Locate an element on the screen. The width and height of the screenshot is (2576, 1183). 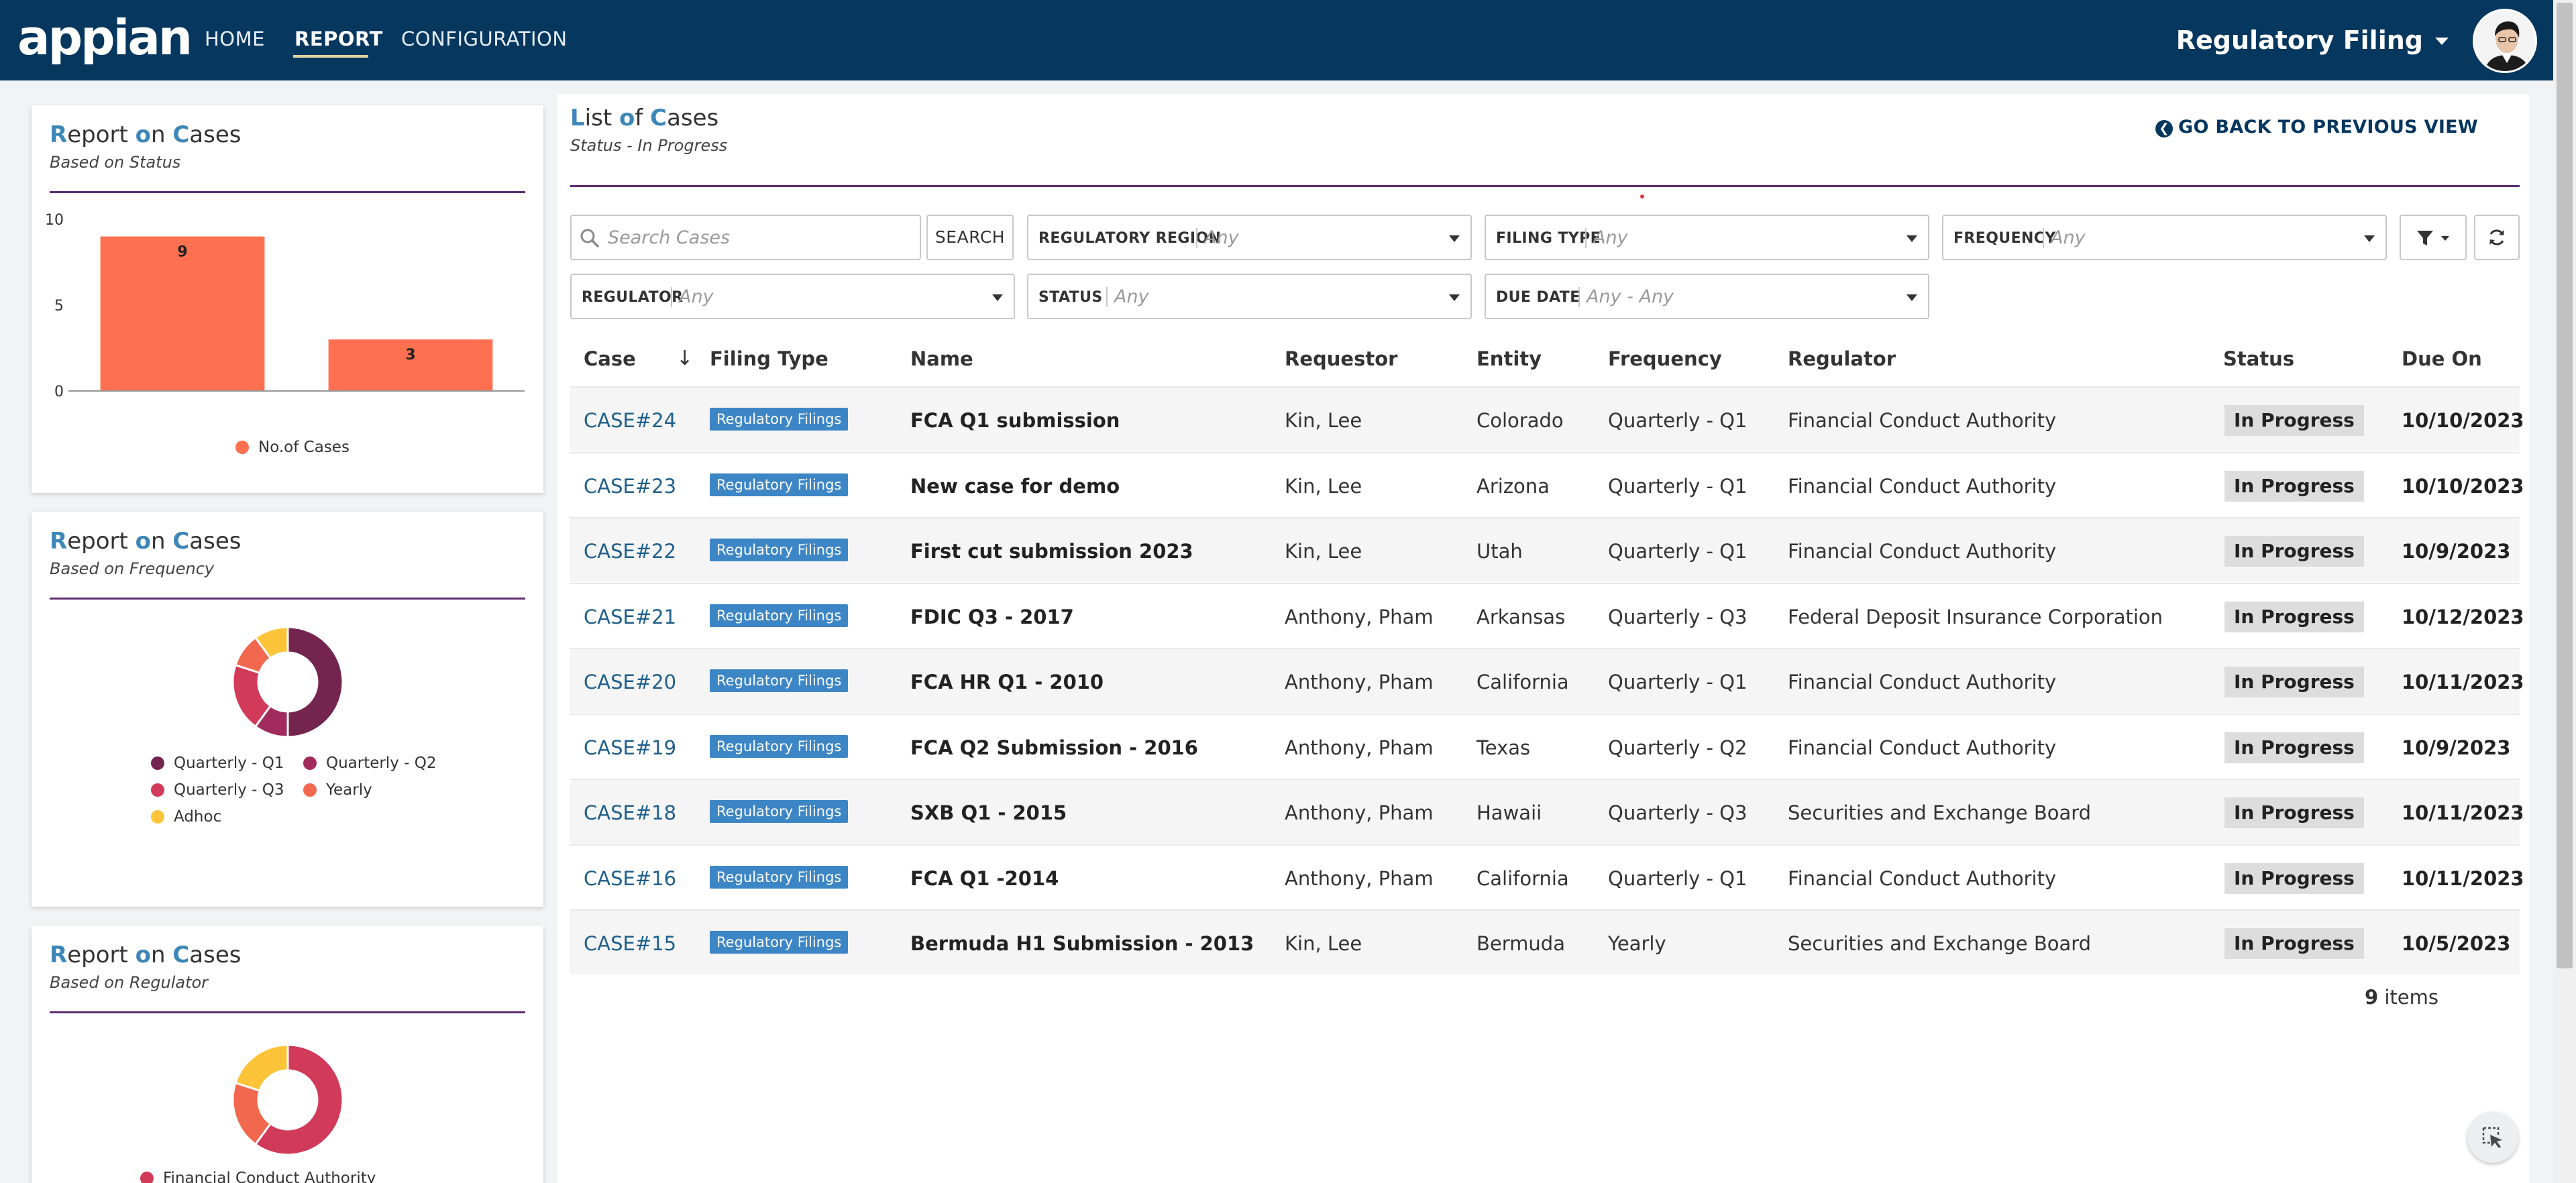
case-link: CASE#24 is located at coordinates (630, 420).